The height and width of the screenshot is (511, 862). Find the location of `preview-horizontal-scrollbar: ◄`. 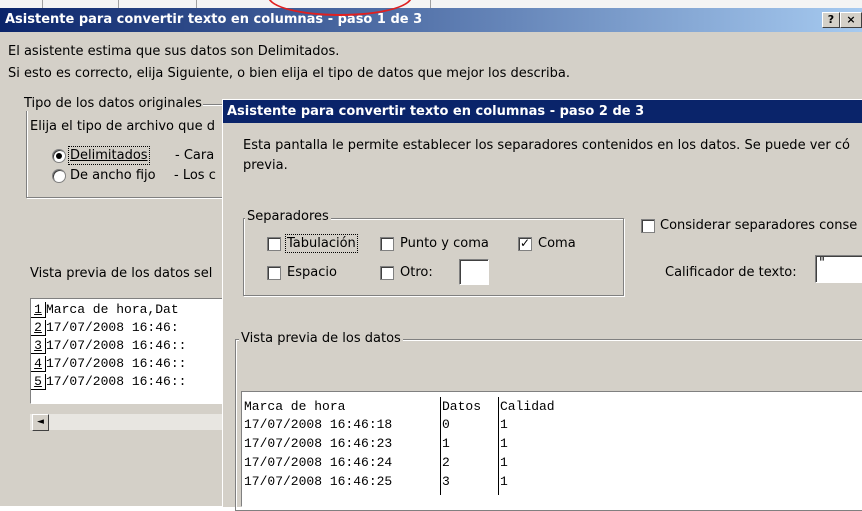

preview-horizontal-scrollbar: ◄ is located at coordinates (128, 422).